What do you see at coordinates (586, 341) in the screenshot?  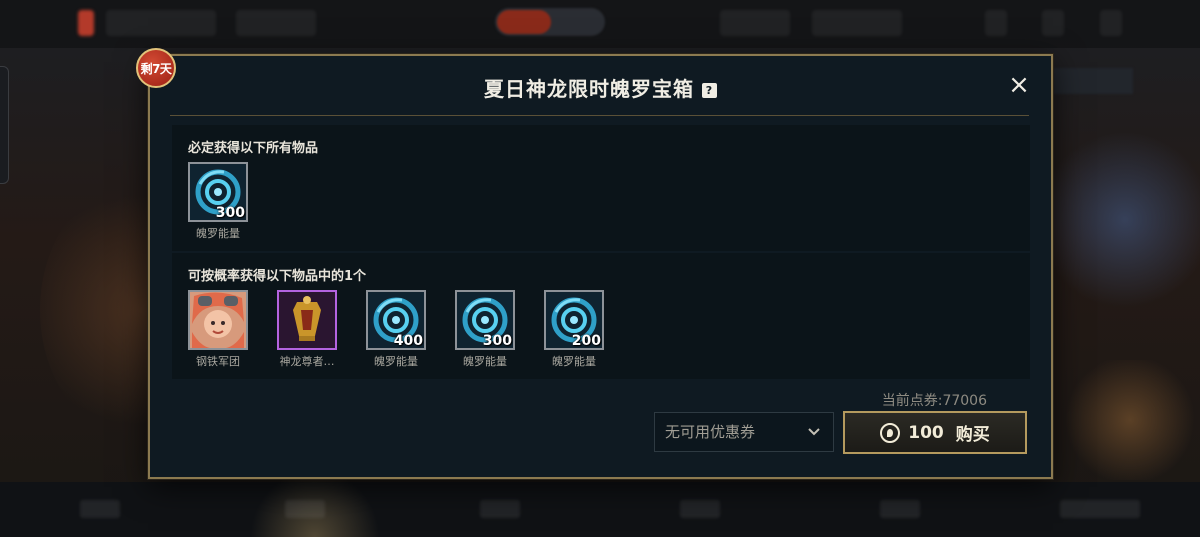 I see `item-quantity: 200` at bounding box center [586, 341].